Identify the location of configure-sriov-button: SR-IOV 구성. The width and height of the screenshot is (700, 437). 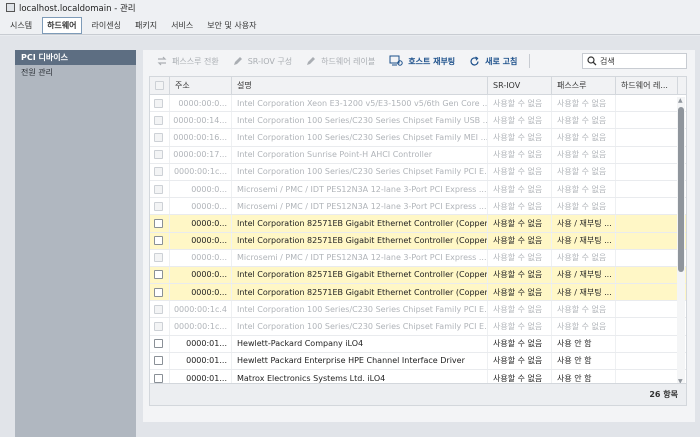
(262, 61).